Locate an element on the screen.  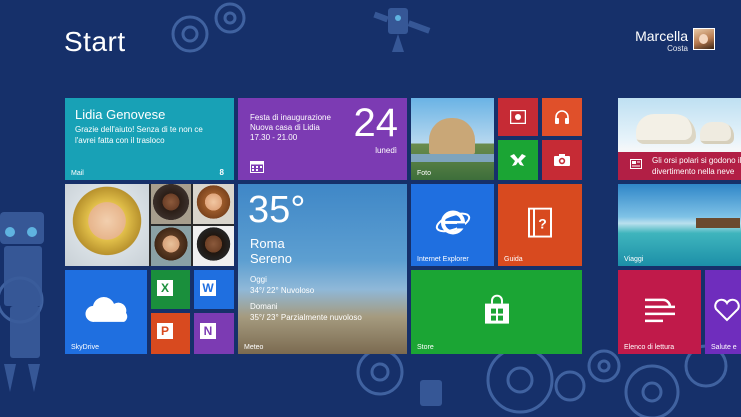
weather-condition: Sereno is located at coordinates (271, 258).